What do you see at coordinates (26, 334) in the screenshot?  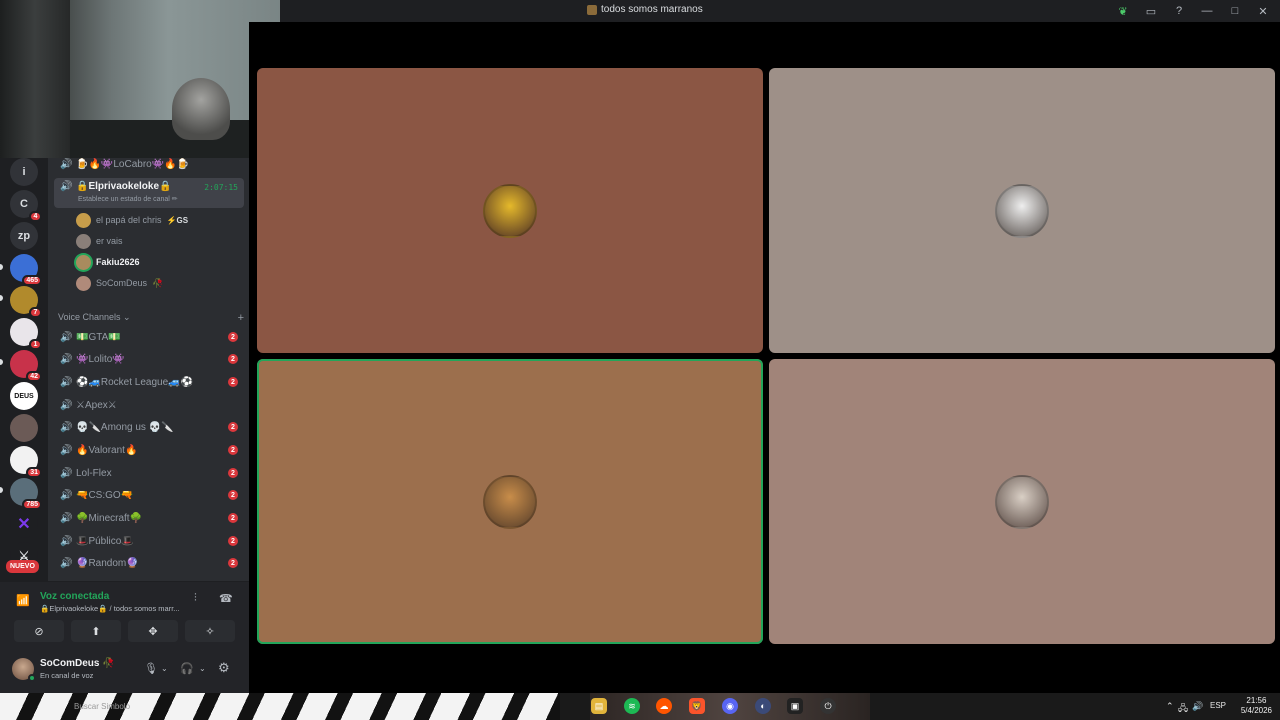 I see `server-avatar: 1` at bounding box center [26, 334].